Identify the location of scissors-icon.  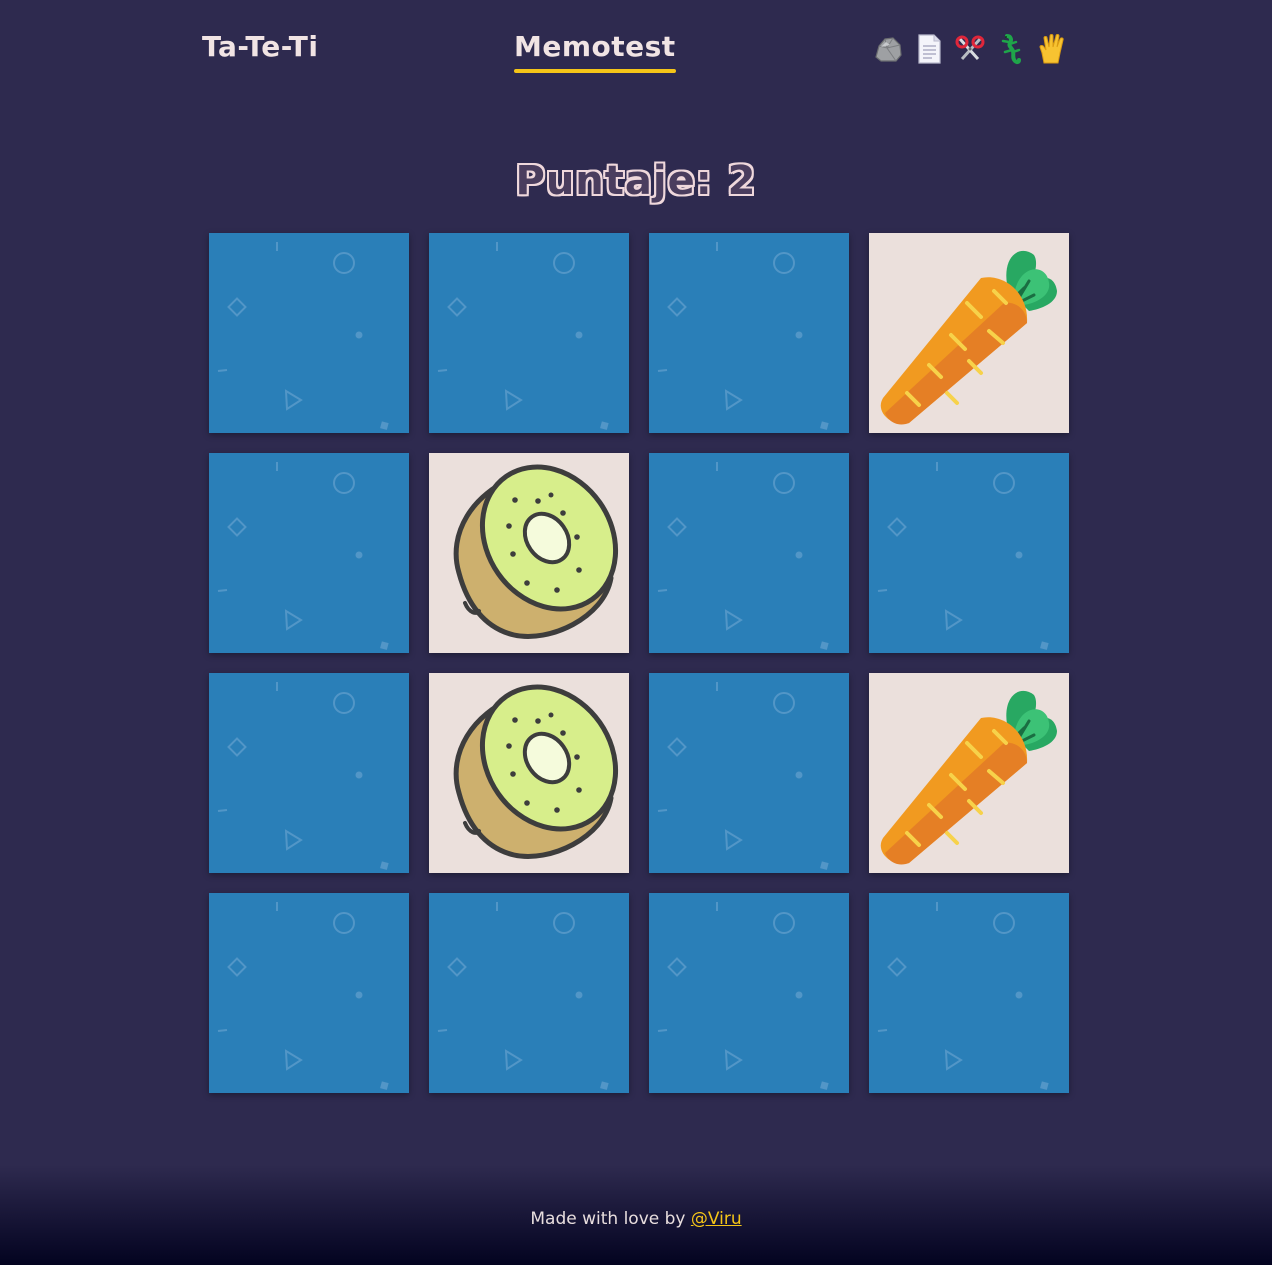
(970, 49).